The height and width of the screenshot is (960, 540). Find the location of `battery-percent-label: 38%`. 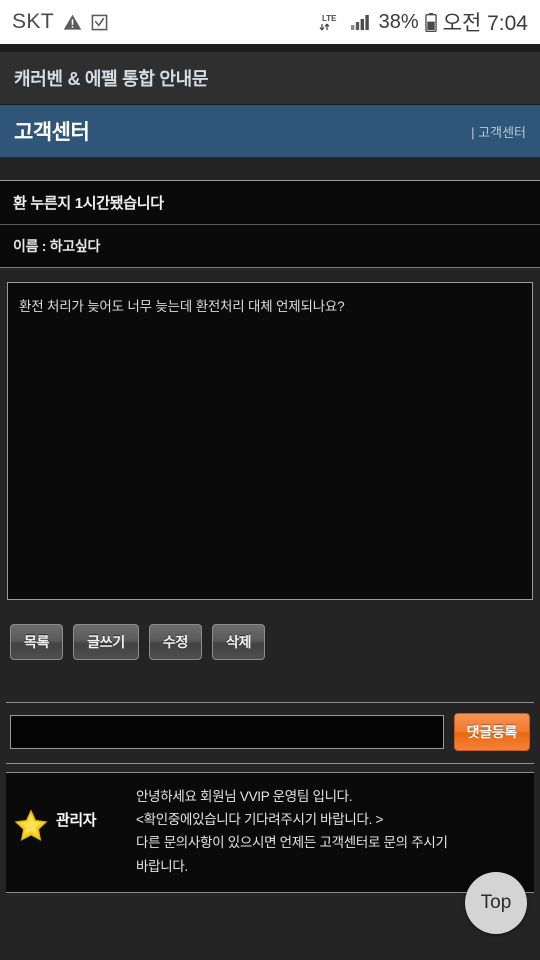

battery-percent-label: 38% is located at coordinates (398, 21).